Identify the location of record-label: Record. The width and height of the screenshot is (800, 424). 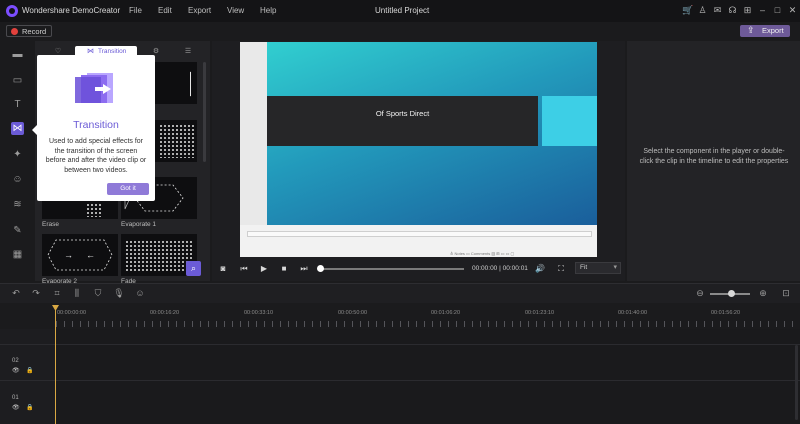
(34, 31).